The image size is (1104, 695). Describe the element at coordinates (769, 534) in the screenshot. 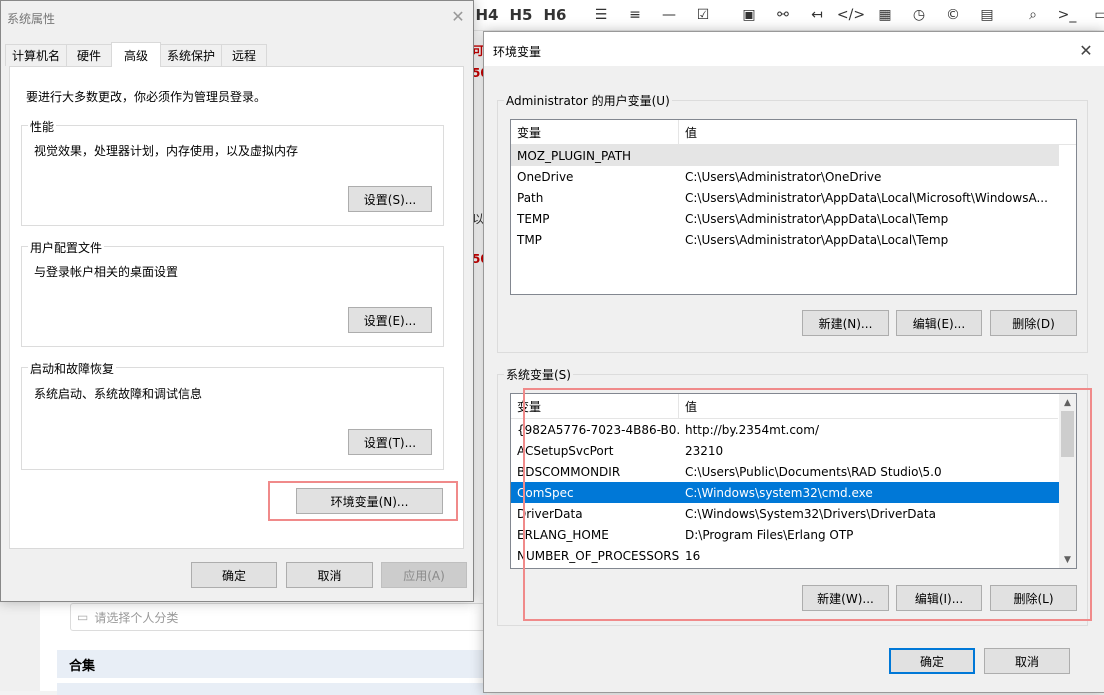

I see `variable-value: D:\Program Files\Erlang OTP` at that location.